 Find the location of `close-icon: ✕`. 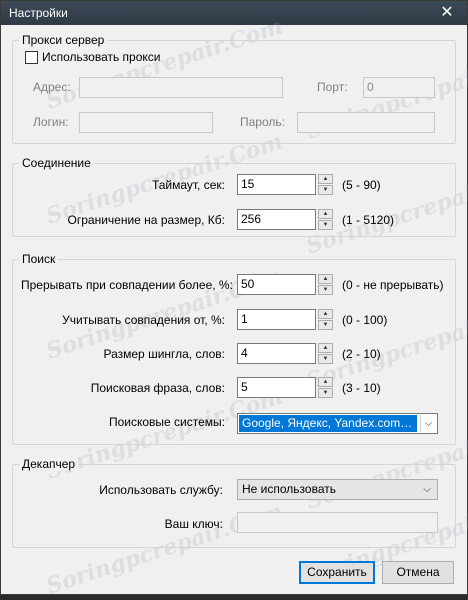

close-icon: ✕ is located at coordinates (447, 13).